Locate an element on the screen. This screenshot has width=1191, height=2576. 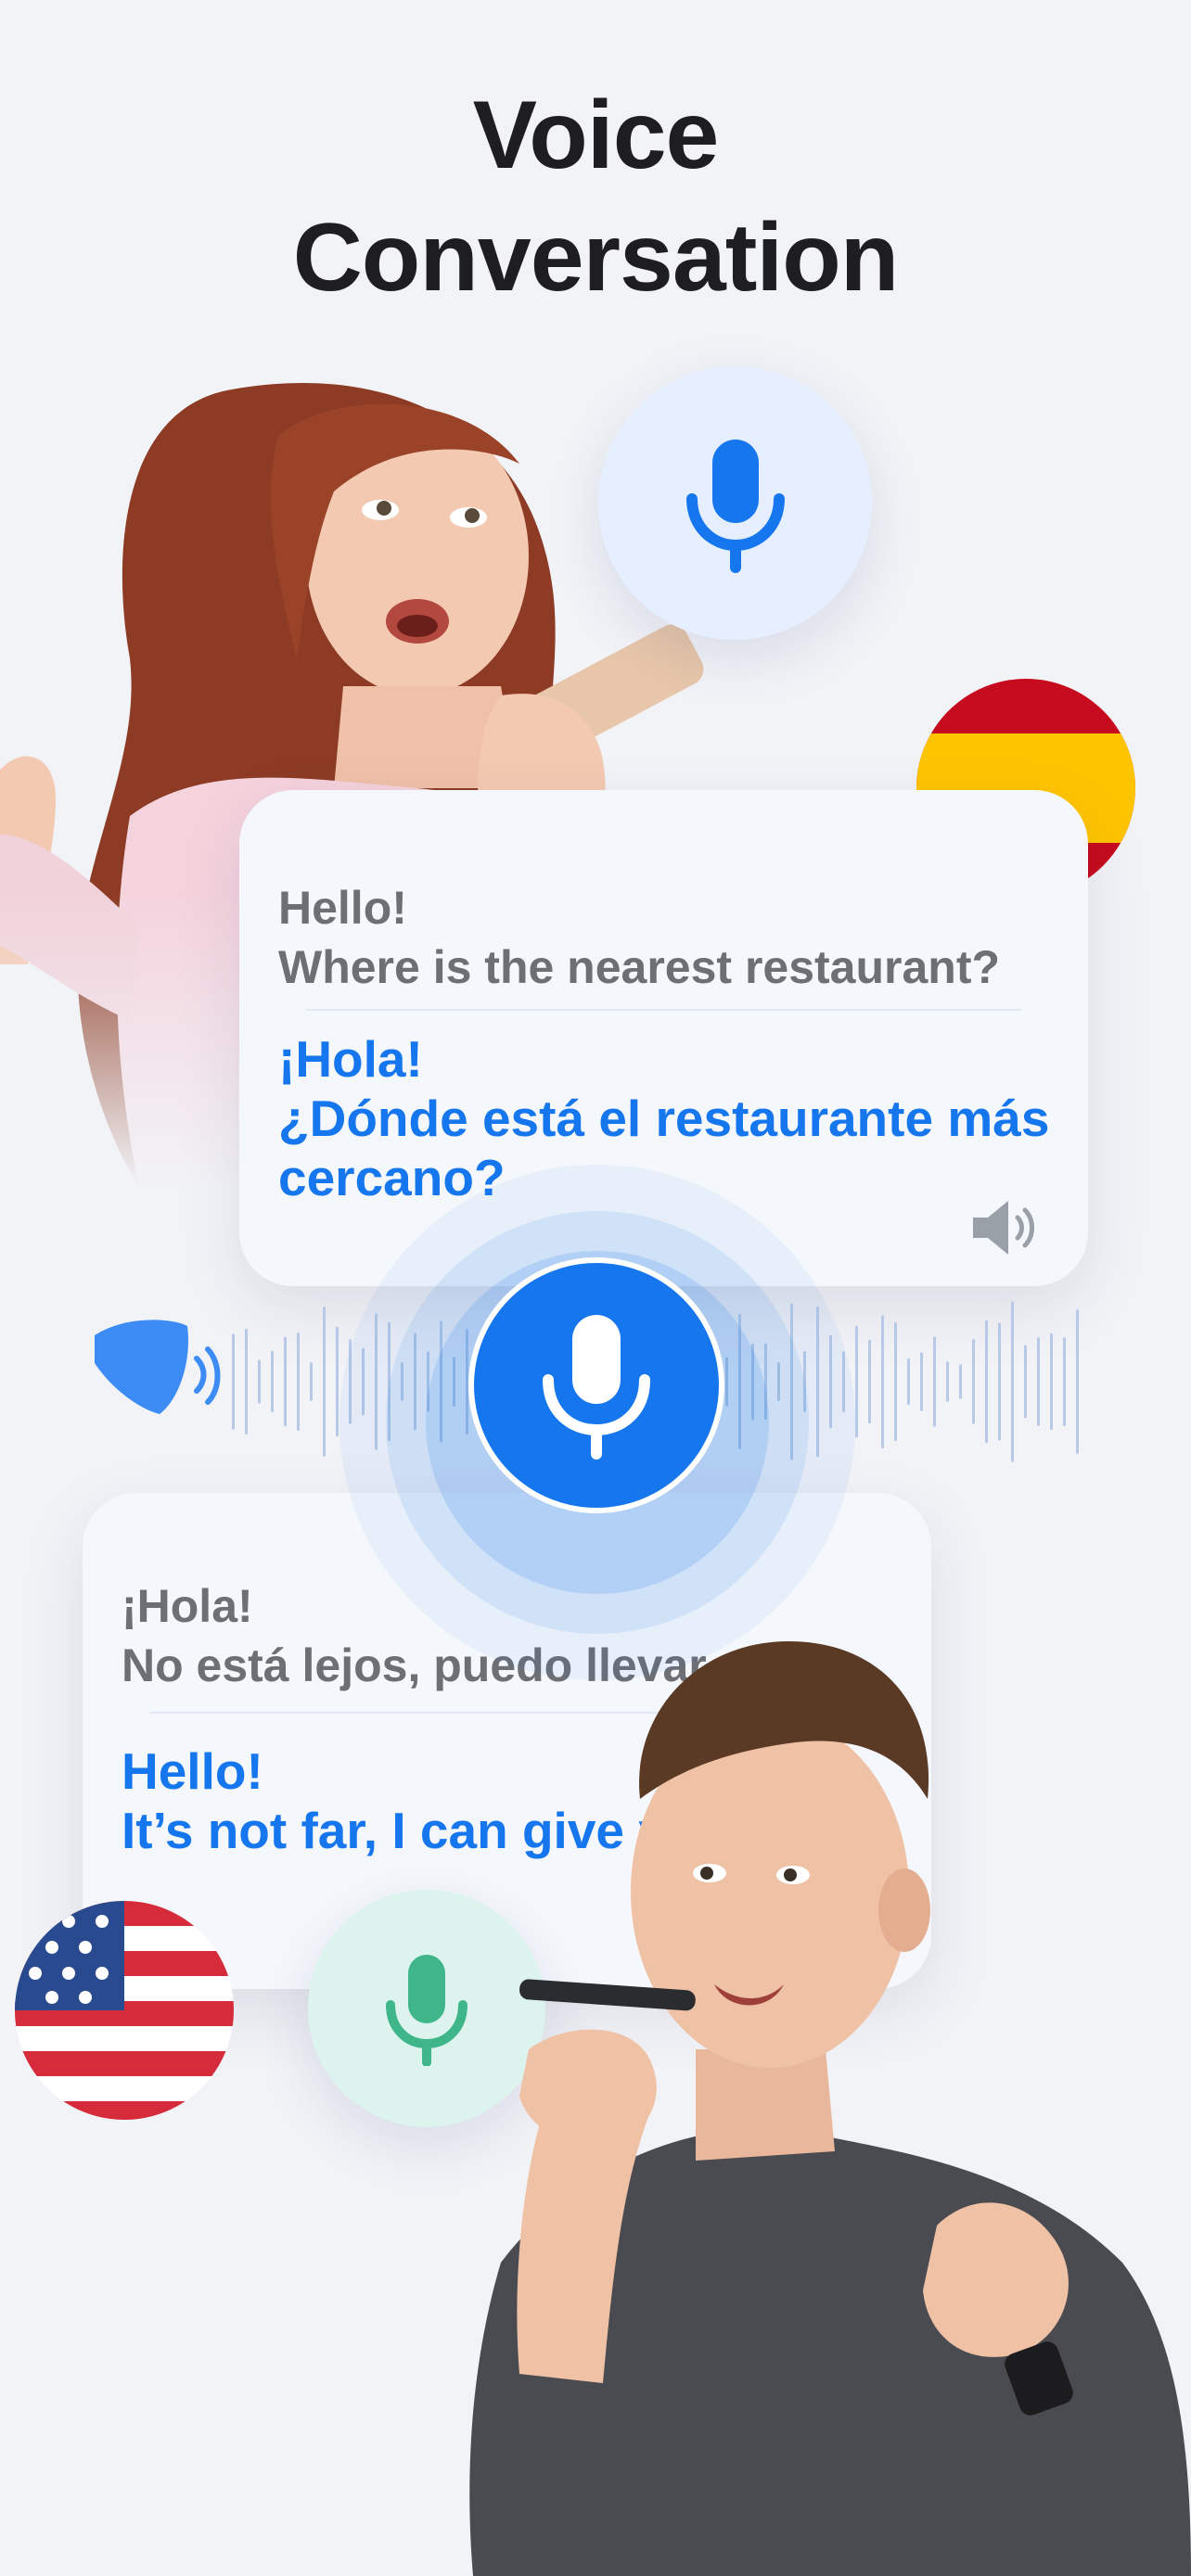
record-button is located at coordinates (596, 1385).